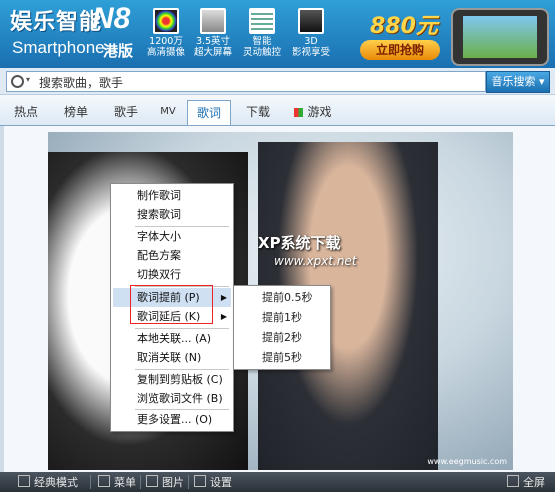 The image size is (555, 492). I want to click on bottom-toolbar: 经典模式 菜单 图片 设置 全屏, so click(277, 482).